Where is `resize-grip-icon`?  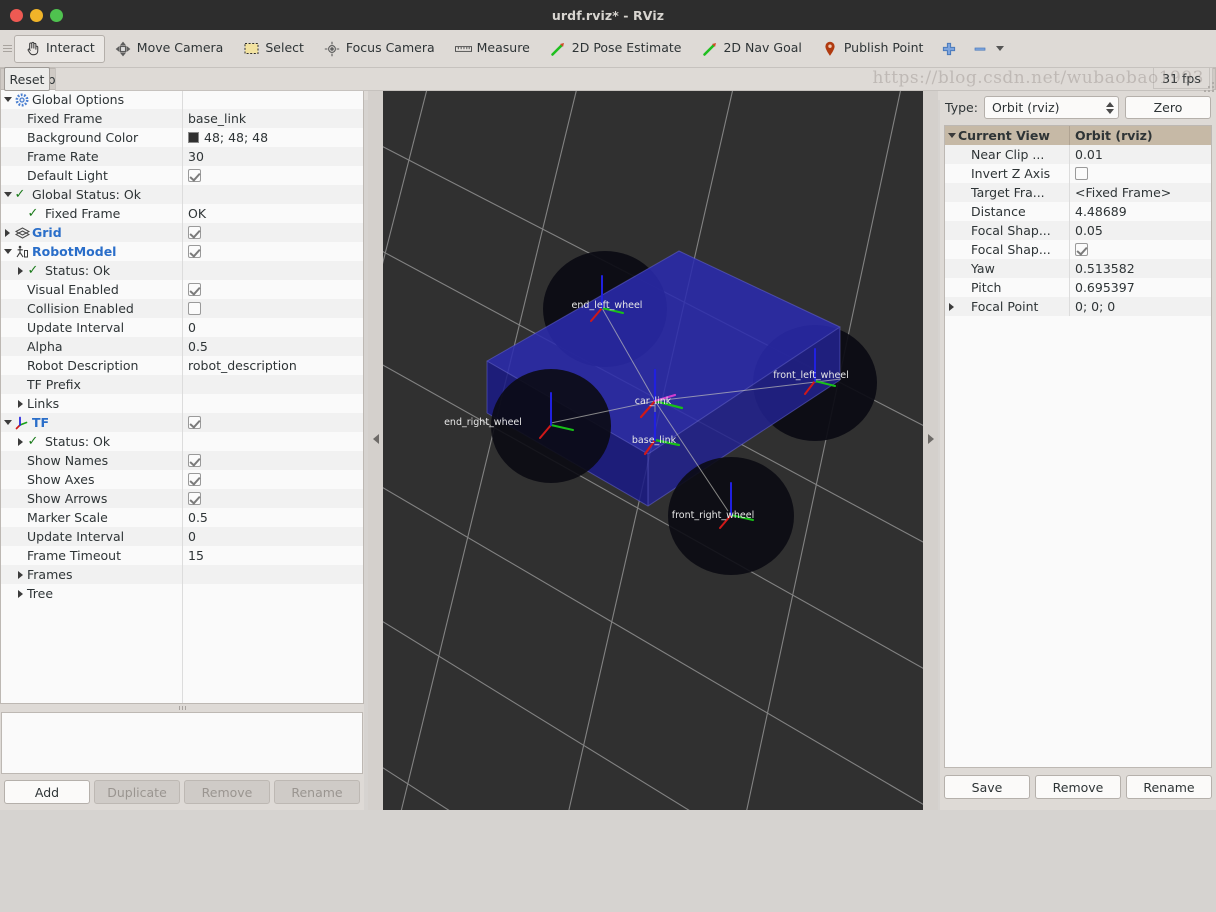 resize-grip-icon is located at coordinates (1209, 87).